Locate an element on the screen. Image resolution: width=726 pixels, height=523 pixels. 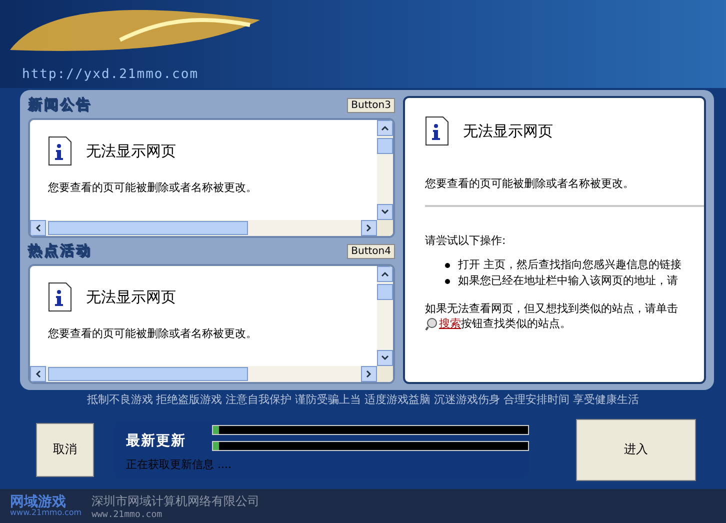
company-url: www.21mmo.com is located at coordinates (128, 515).